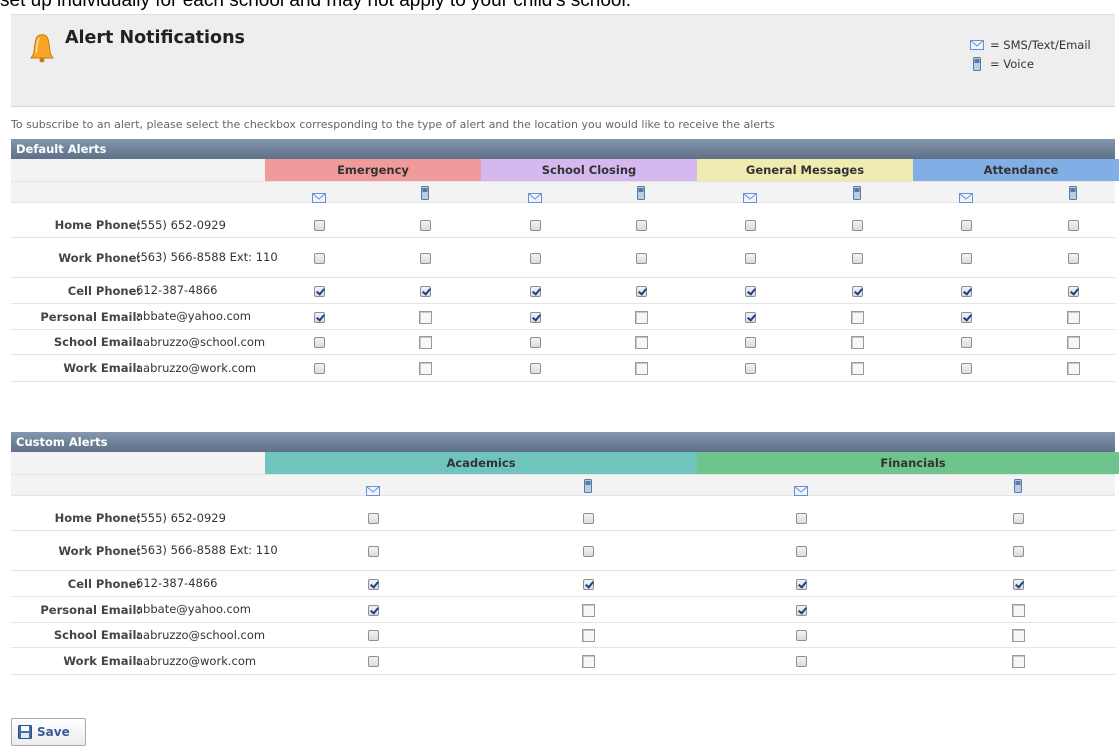  I want to click on contact-value: (563) 566-8588 Ext: 110, so click(207, 550).